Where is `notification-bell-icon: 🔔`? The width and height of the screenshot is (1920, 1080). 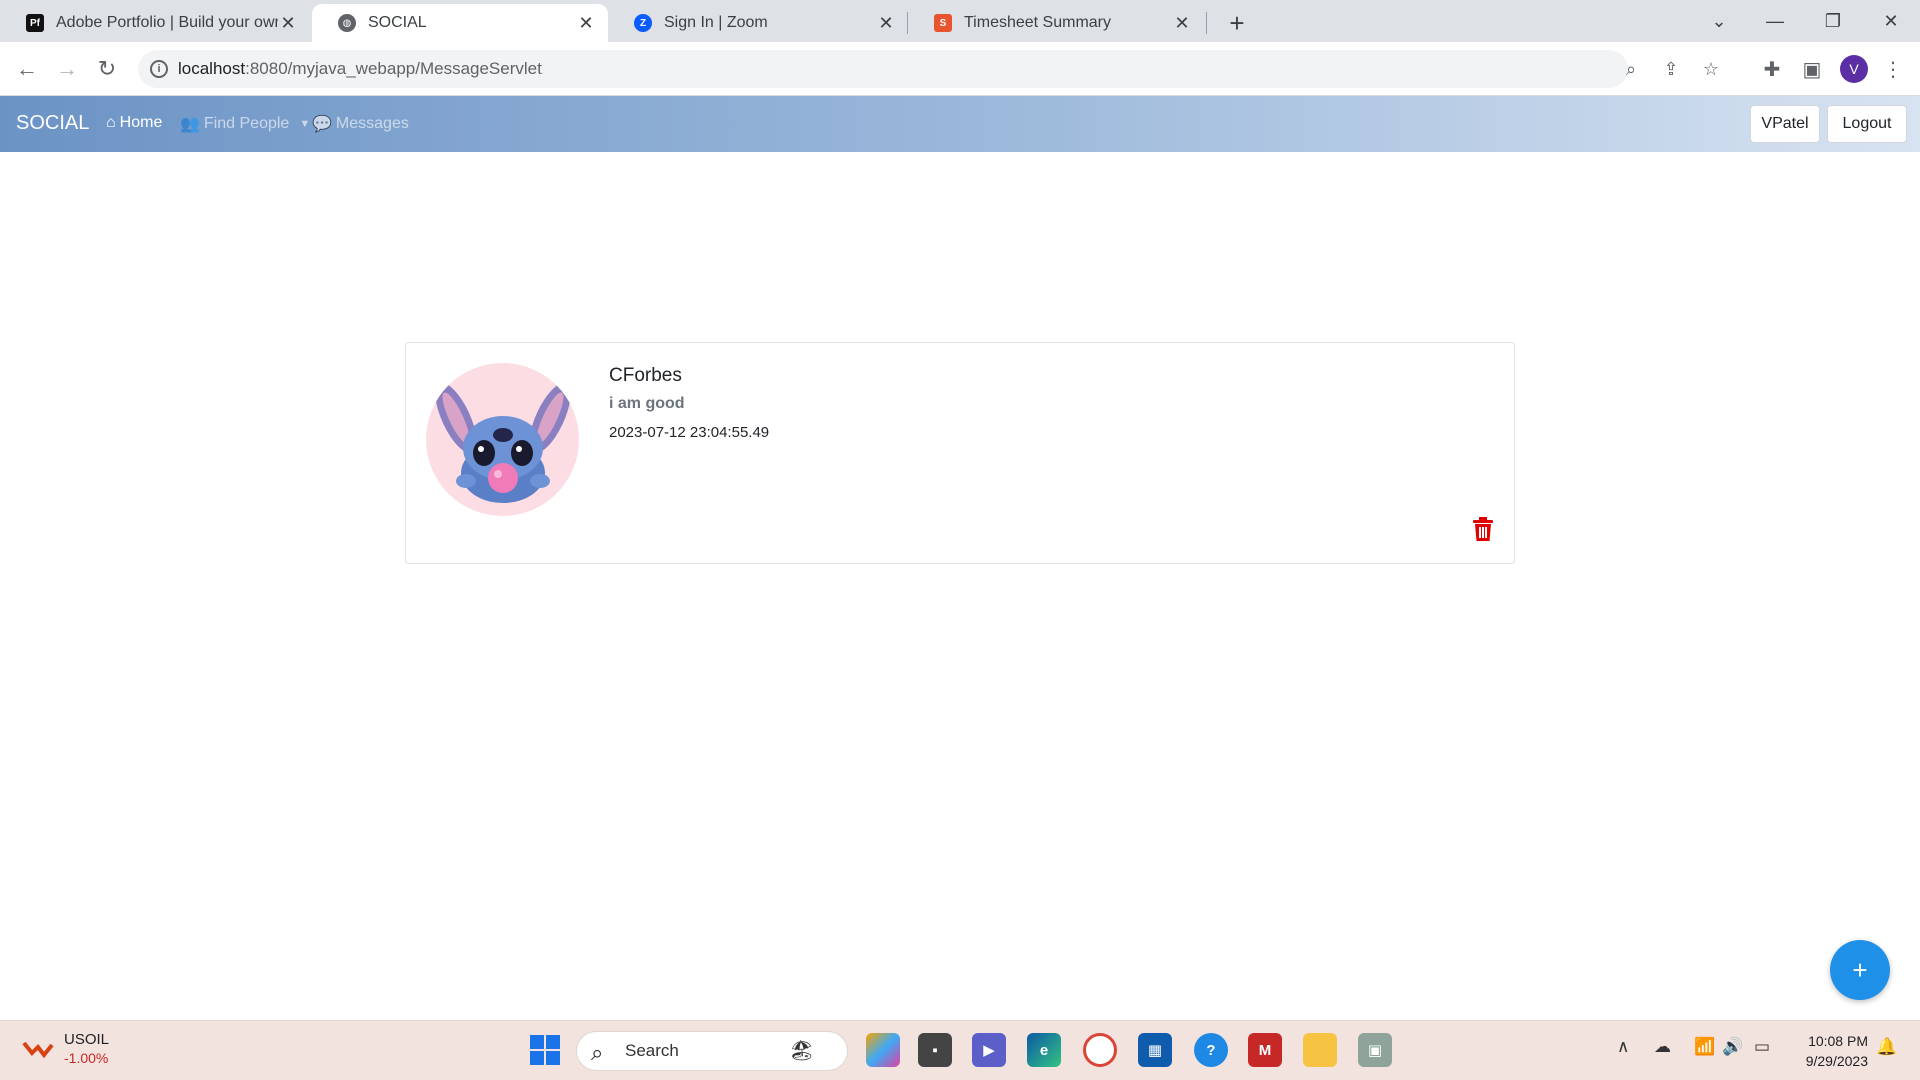
notification-bell-icon: 🔔 is located at coordinates (1886, 1047).